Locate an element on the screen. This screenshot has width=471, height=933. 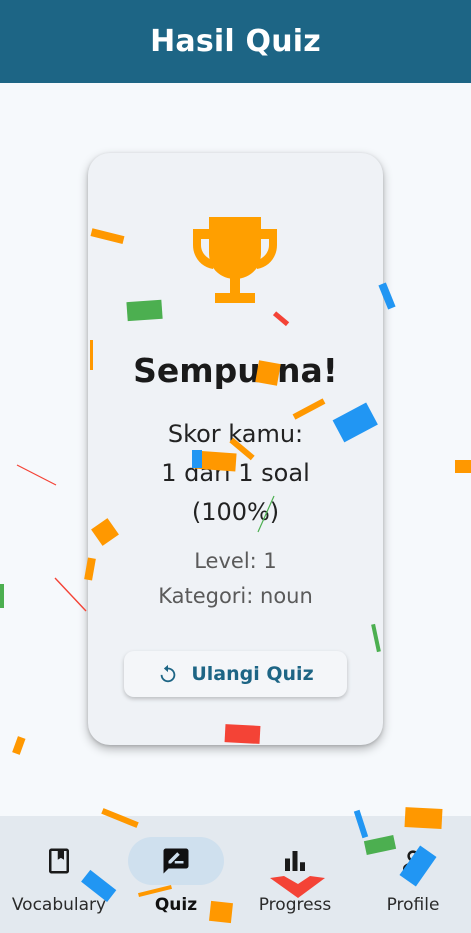
nav-item-profile: Profile is located at coordinates (412, 874).